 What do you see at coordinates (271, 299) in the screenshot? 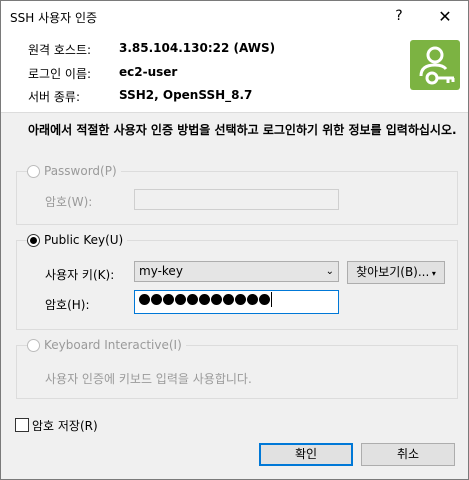
I see `text-caret` at bounding box center [271, 299].